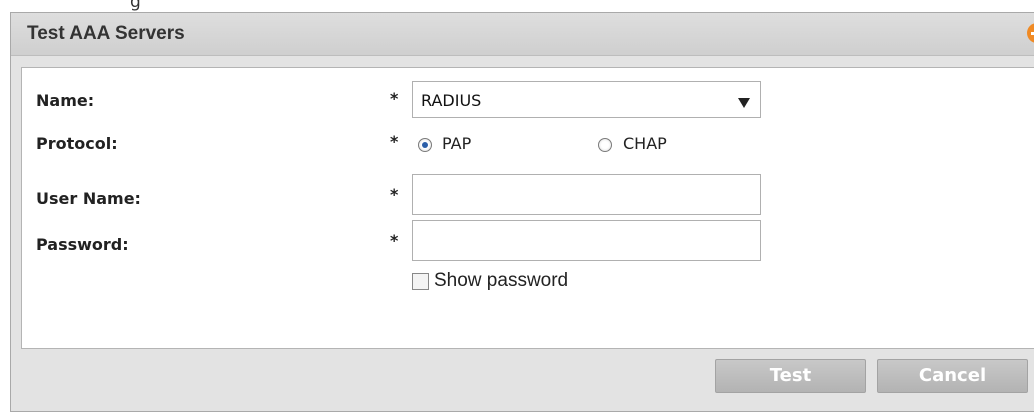 This screenshot has width=1034, height=412. Describe the element at coordinates (65, 100) in the screenshot. I see `name-label: Name:` at that location.